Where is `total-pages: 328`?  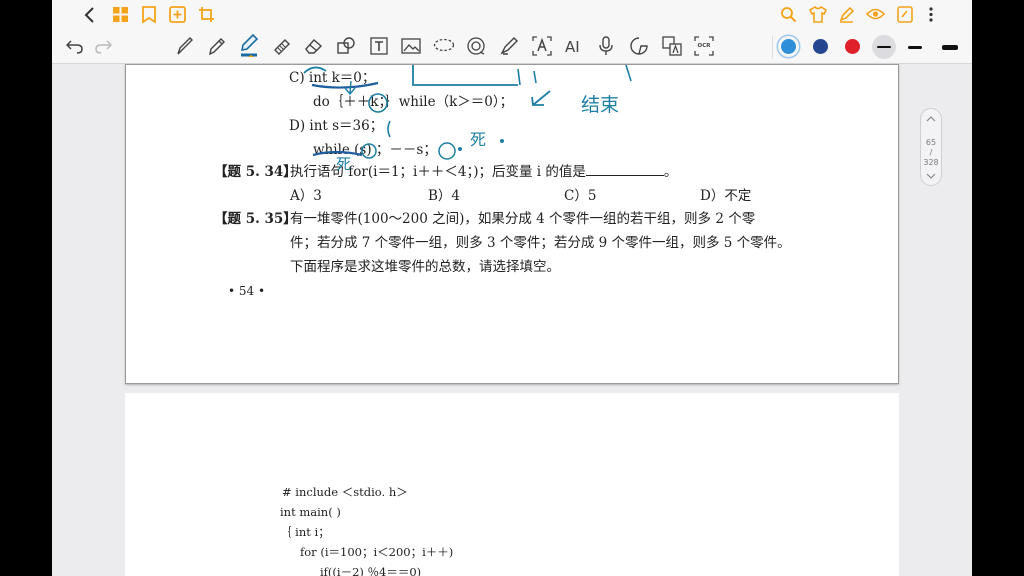 total-pages: 328 is located at coordinates (931, 162).